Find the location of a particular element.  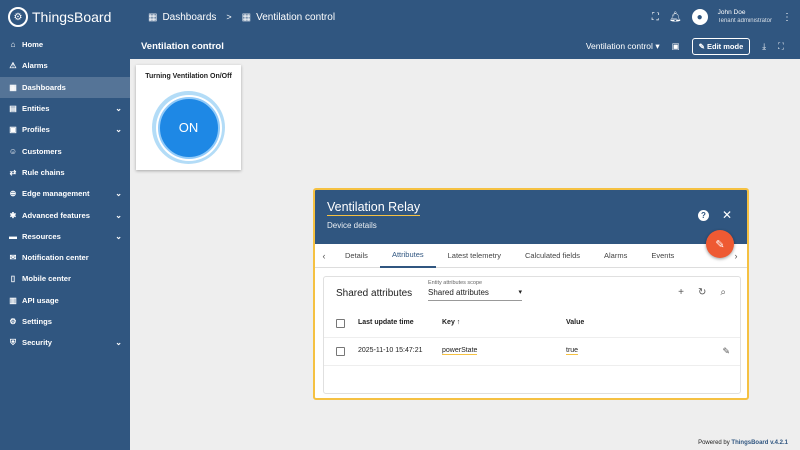

image-icon: ▣ is located at coordinates (676, 46).